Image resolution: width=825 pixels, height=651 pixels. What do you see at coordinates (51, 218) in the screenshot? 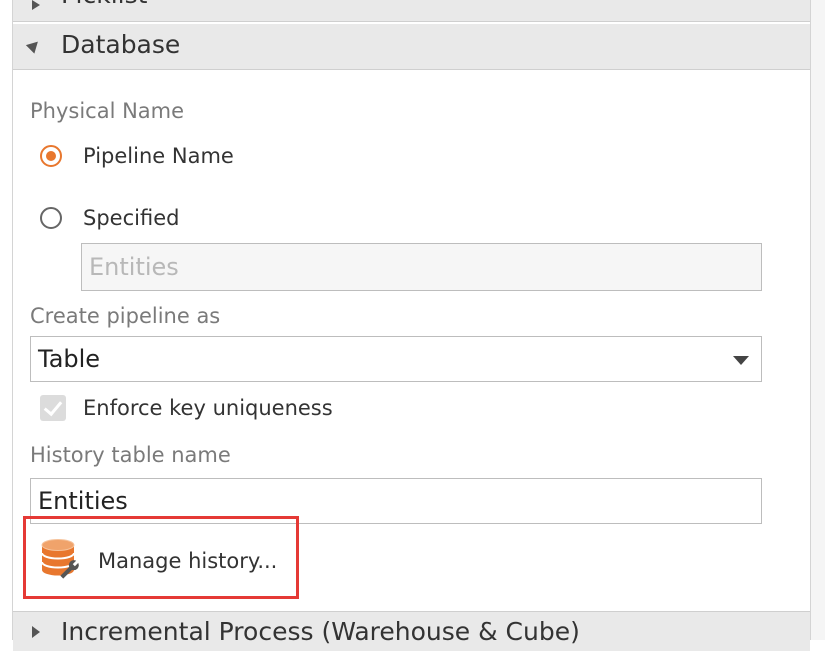
I see `radio-button-unchecked` at bounding box center [51, 218].